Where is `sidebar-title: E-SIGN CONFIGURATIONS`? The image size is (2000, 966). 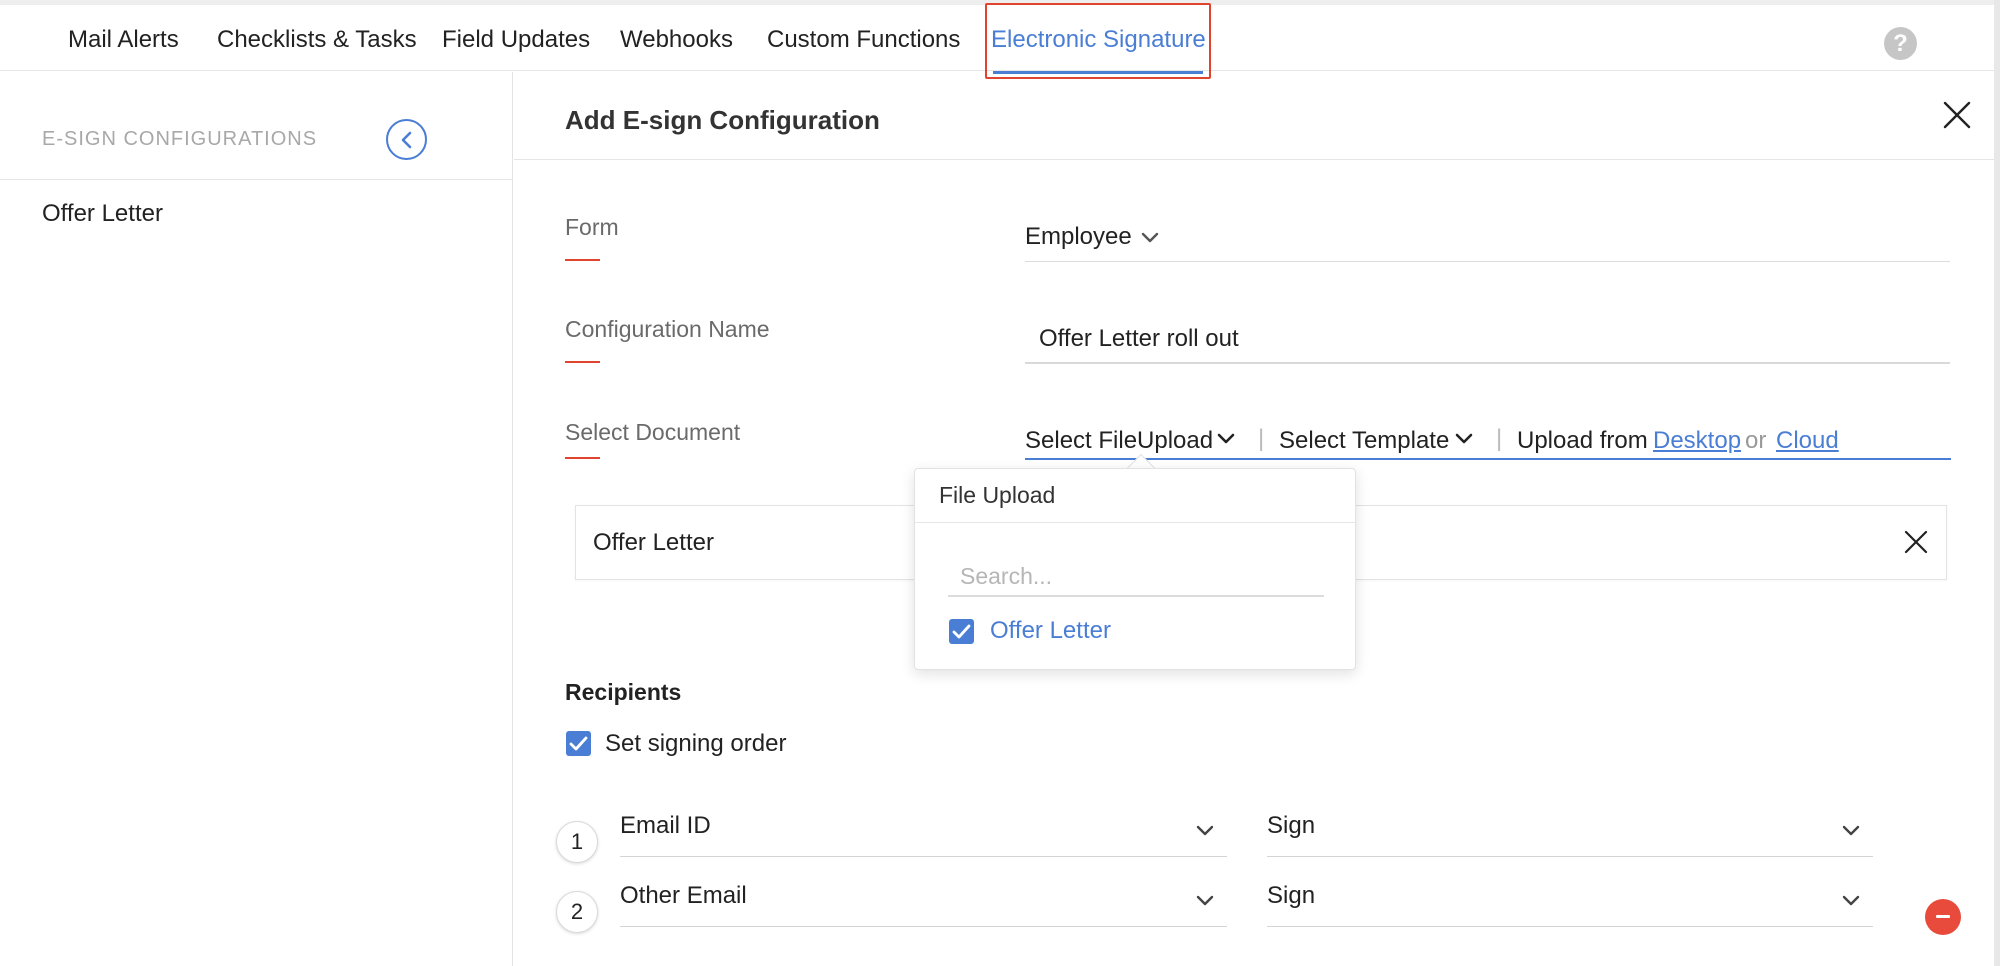
sidebar-title: E-SIGN CONFIGURATIONS is located at coordinates (180, 139).